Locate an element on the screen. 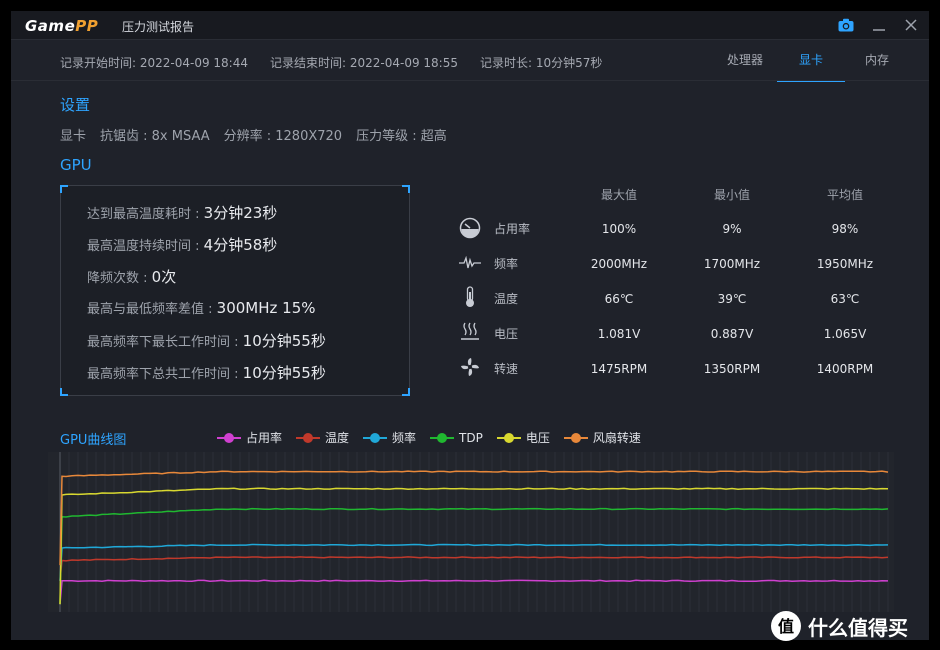 This screenshot has height=650, width=940. usage-max: 100% is located at coordinates (619, 229).